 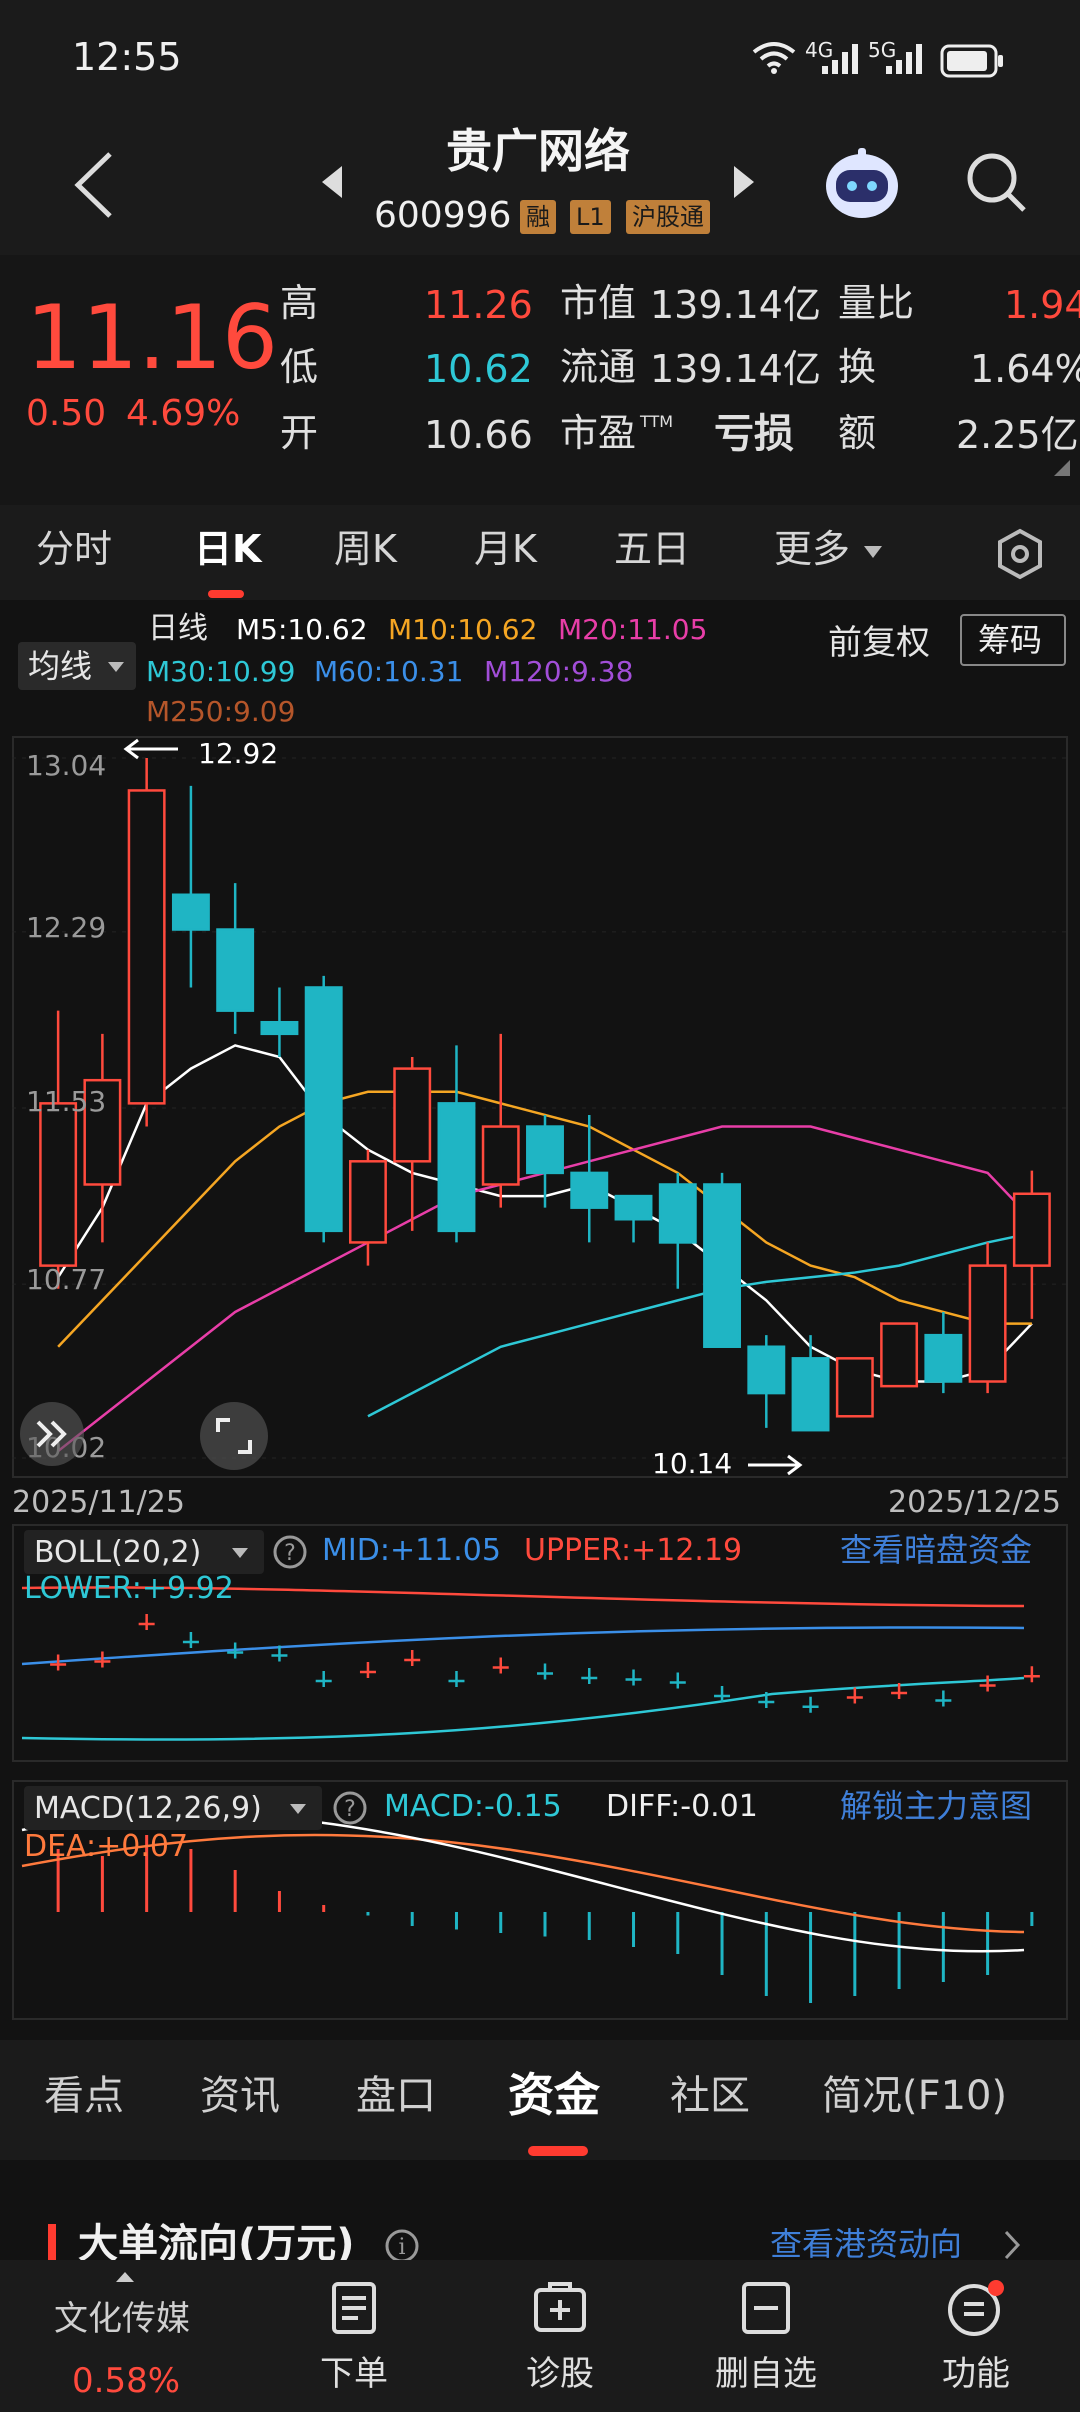 I want to click on back-arrow-icon, so click(x=94, y=185).